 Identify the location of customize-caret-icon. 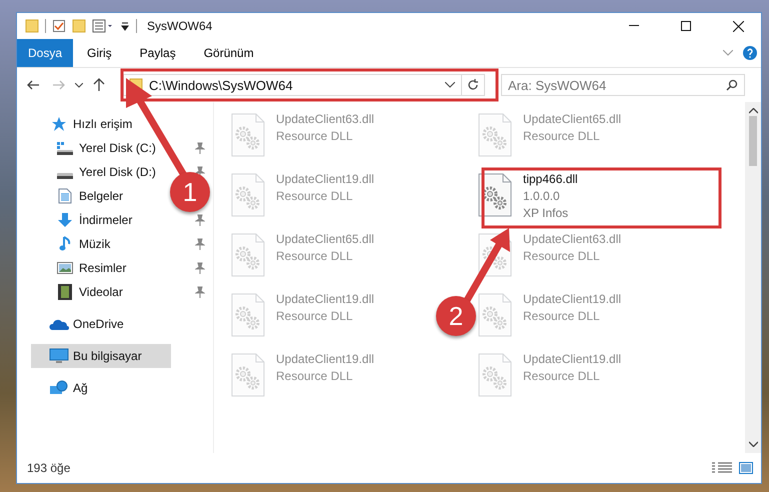
(125, 26).